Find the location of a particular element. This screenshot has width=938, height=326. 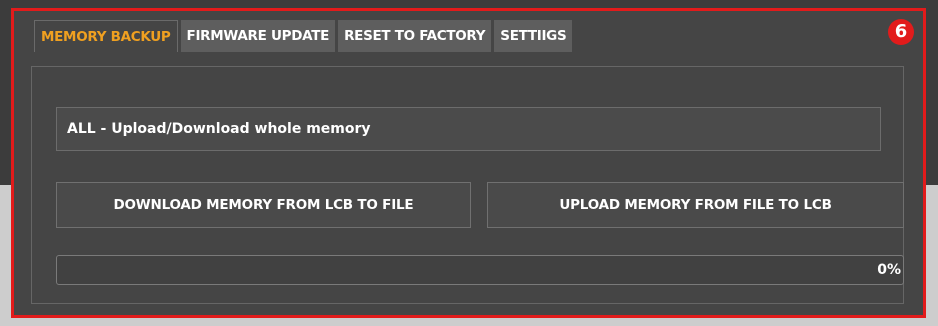

download-memory-button: DOWNLOAD MEMORY FROM LCB TO FILE is located at coordinates (263, 205).